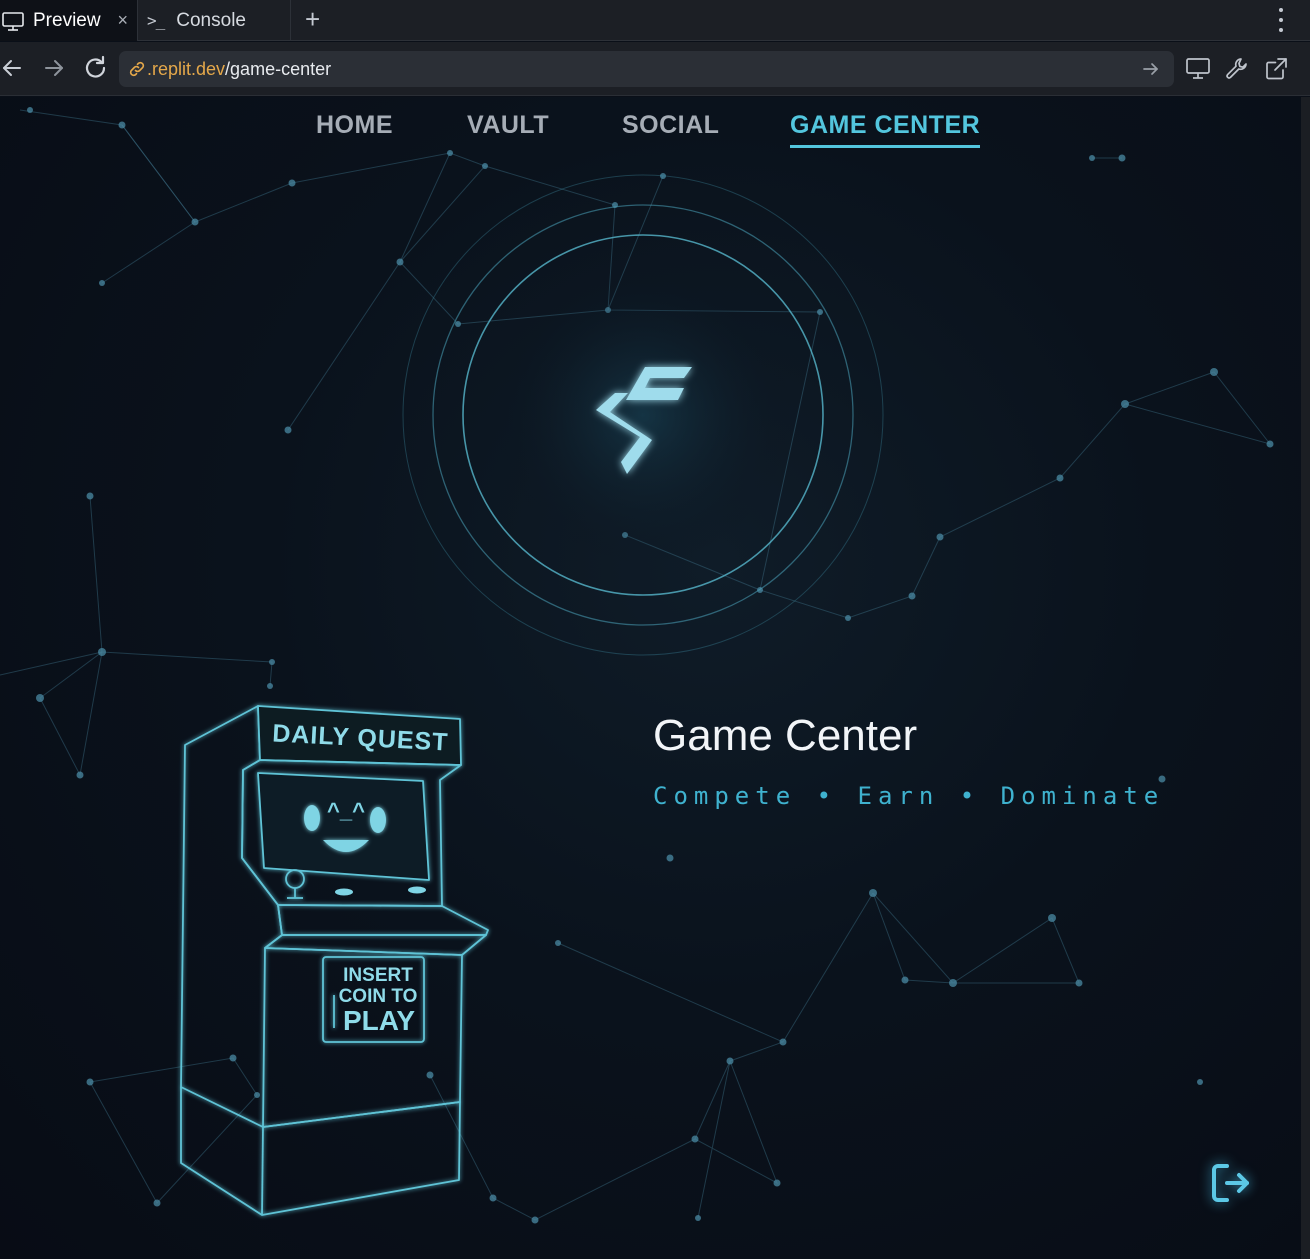  Describe the element at coordinates (13, 21) in the screenshot. I see `monitor-icon` at that location.